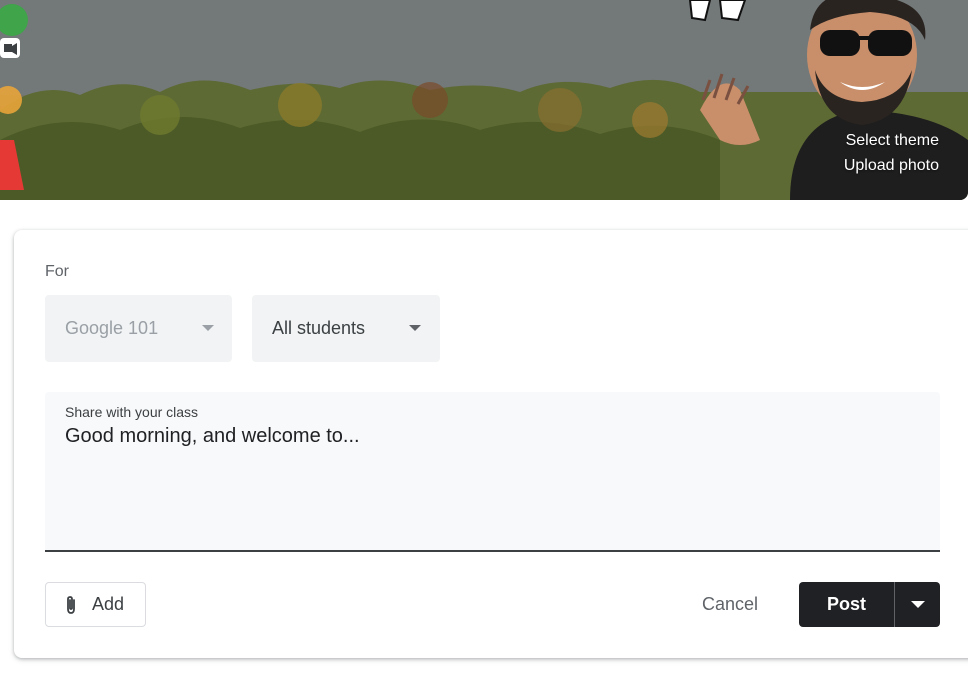 The width and height of the screenshot is (968, 678). Describe the element at coordinates (319, 328) in the screenshot. I see `audience-select-value: All students` at that location.